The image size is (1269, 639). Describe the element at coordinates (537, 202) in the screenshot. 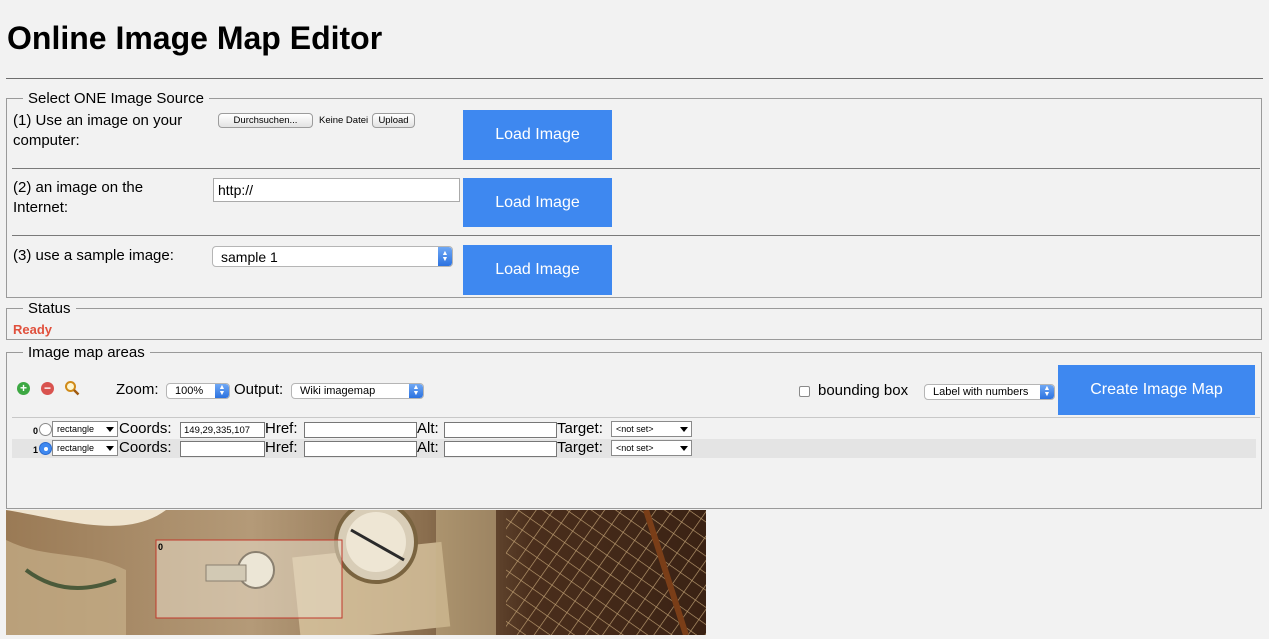

I see `load-image-button-internet: Load Image` at that location.